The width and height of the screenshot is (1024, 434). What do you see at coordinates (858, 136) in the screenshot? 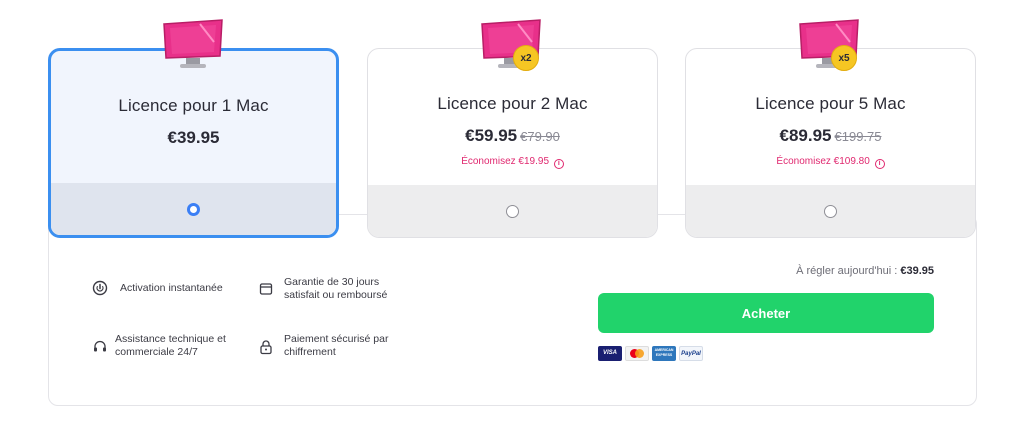
I see `plan-old-price: €199.75` at bounding box center [858, 136].